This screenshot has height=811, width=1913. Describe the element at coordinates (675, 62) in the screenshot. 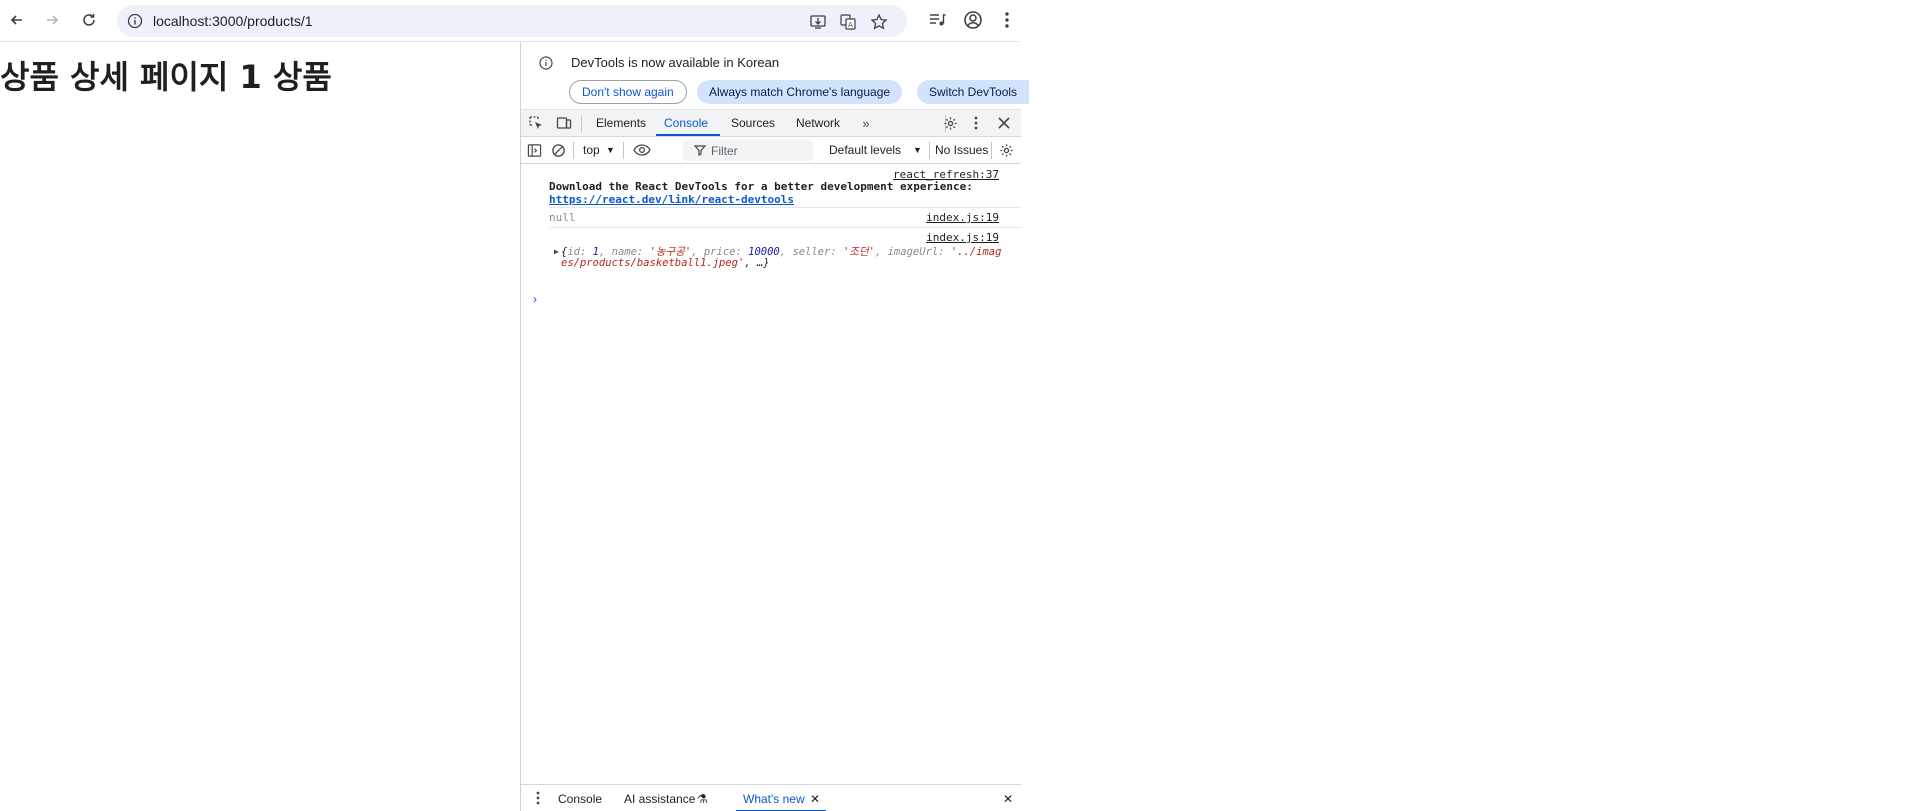

I see `infobar-message: DevTools is now available in Korean` at that location.